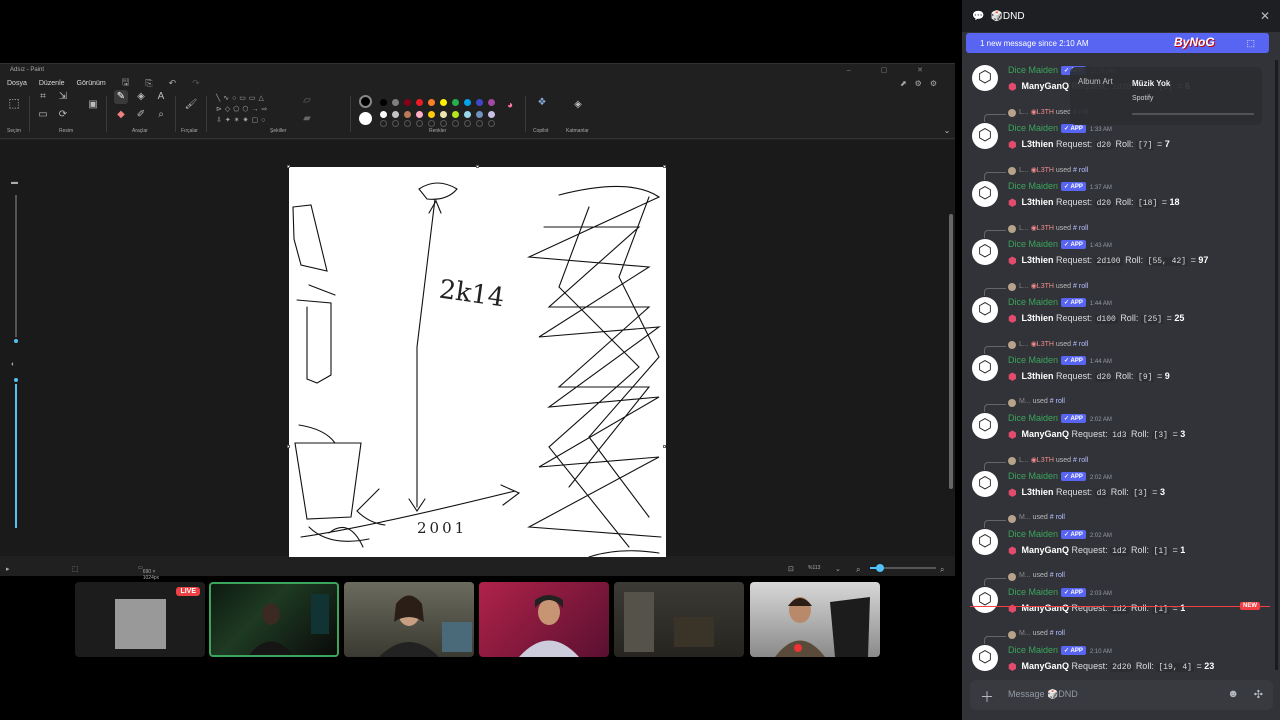  I want to click on rotate-icon: ⟳, so click(63, 115).